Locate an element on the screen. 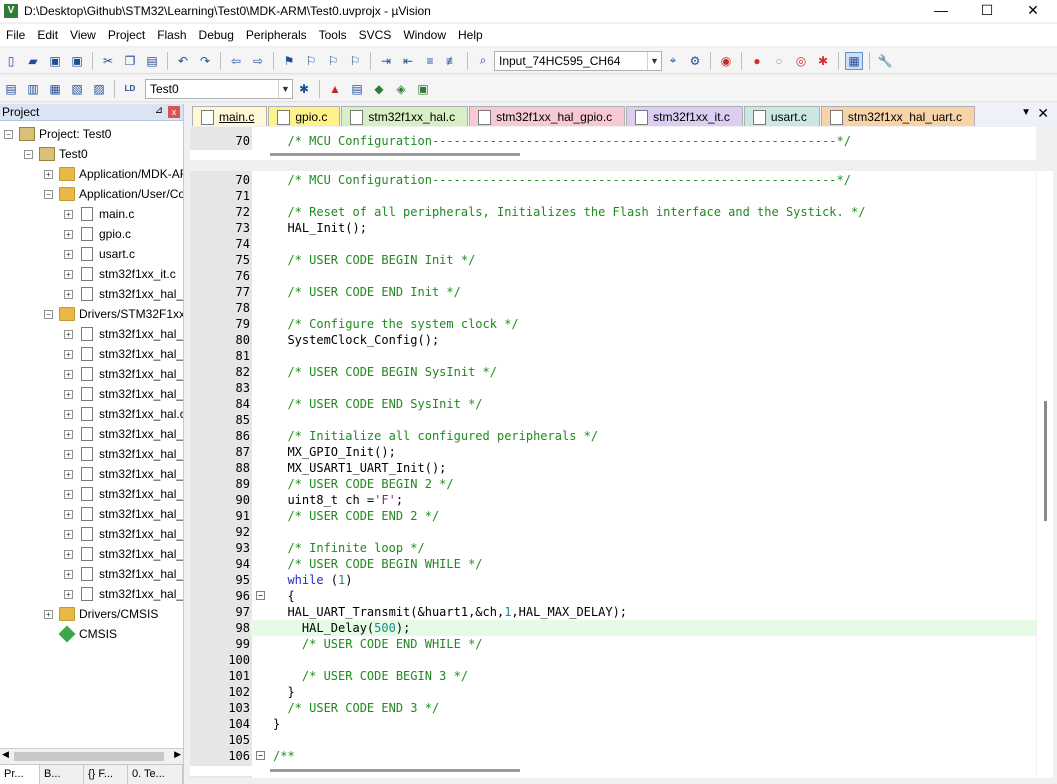 This screenshot has height=784, width=1057. kill-breakpoints-icon: ✱ is located at coordinates (823, 61).